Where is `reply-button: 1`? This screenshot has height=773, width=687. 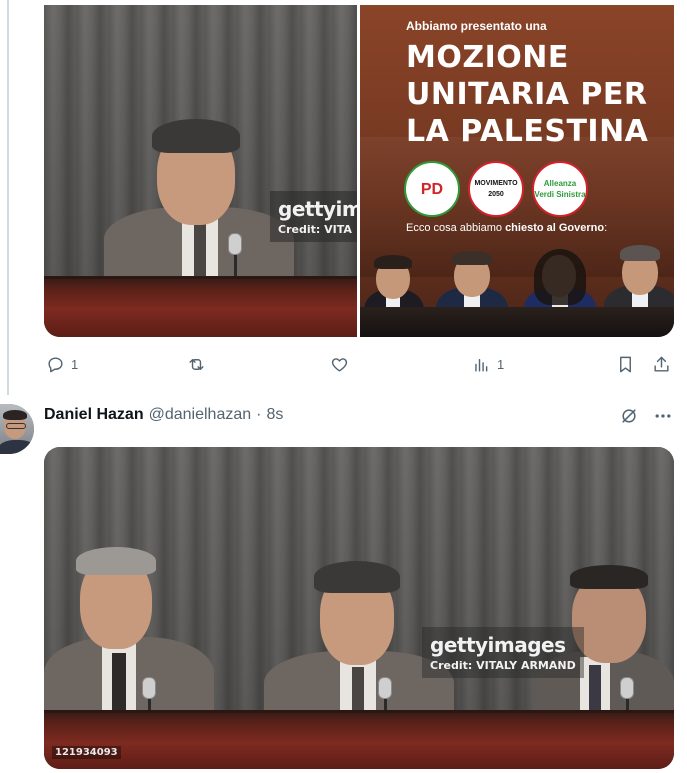
reply-button: 1 is located at coordinates (62, 364).